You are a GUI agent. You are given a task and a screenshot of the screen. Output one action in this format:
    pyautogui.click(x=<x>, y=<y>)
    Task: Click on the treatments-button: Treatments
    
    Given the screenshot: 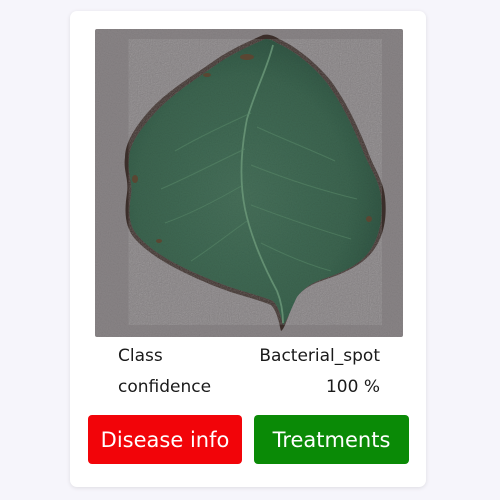 What is the action you would take?
    pyautogui.click(x=331, y=439)
    